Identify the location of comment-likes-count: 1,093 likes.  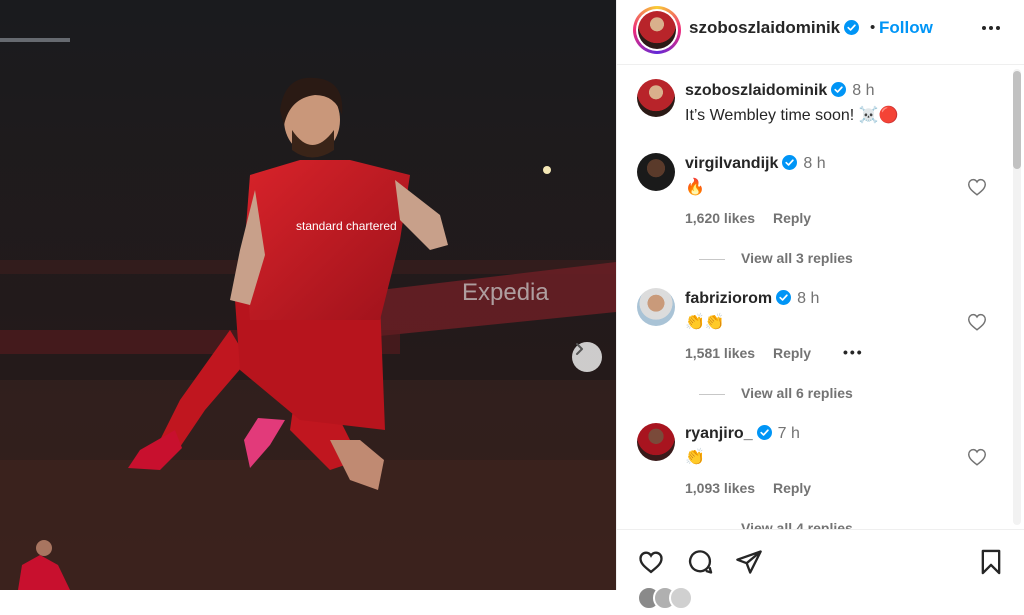
(720, 488).